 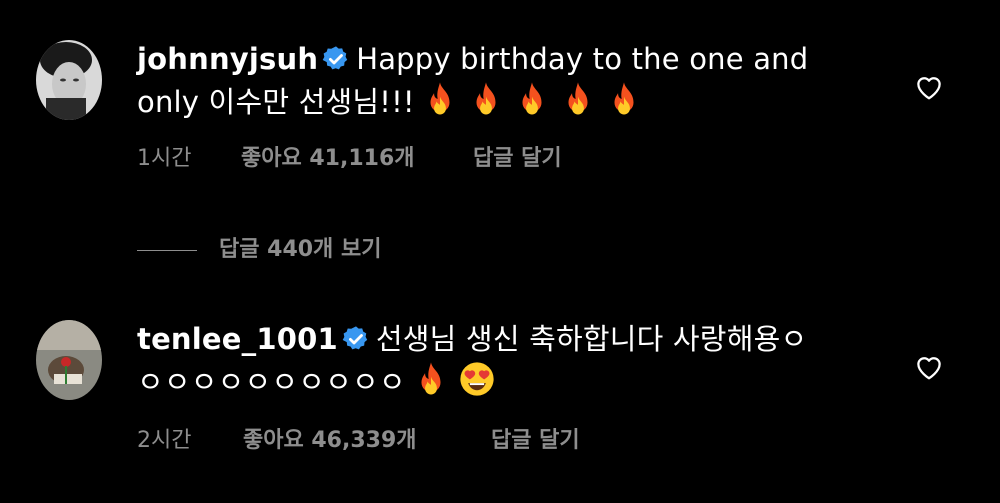 I want to click on comment-text: 선생님 생신 축하합니다 사랑해용ㅇ, so click(x=591, y=339).